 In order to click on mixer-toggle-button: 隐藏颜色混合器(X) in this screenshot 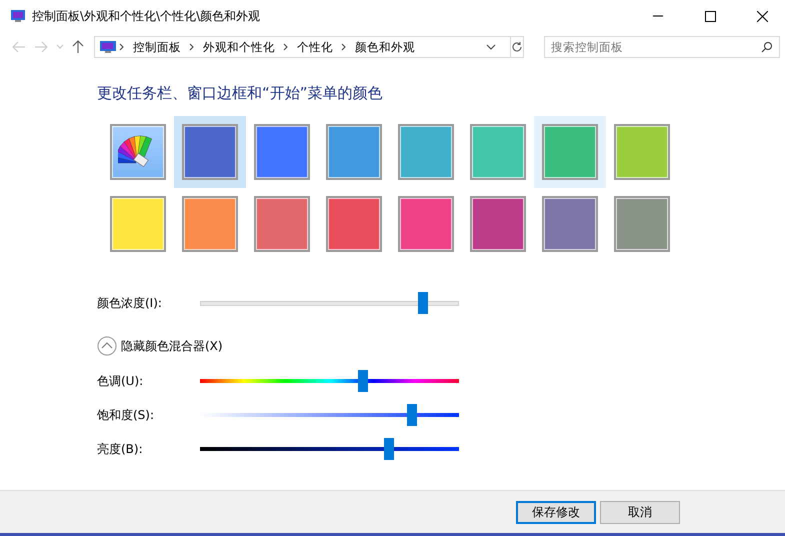, I will do `click(441, 346)`.